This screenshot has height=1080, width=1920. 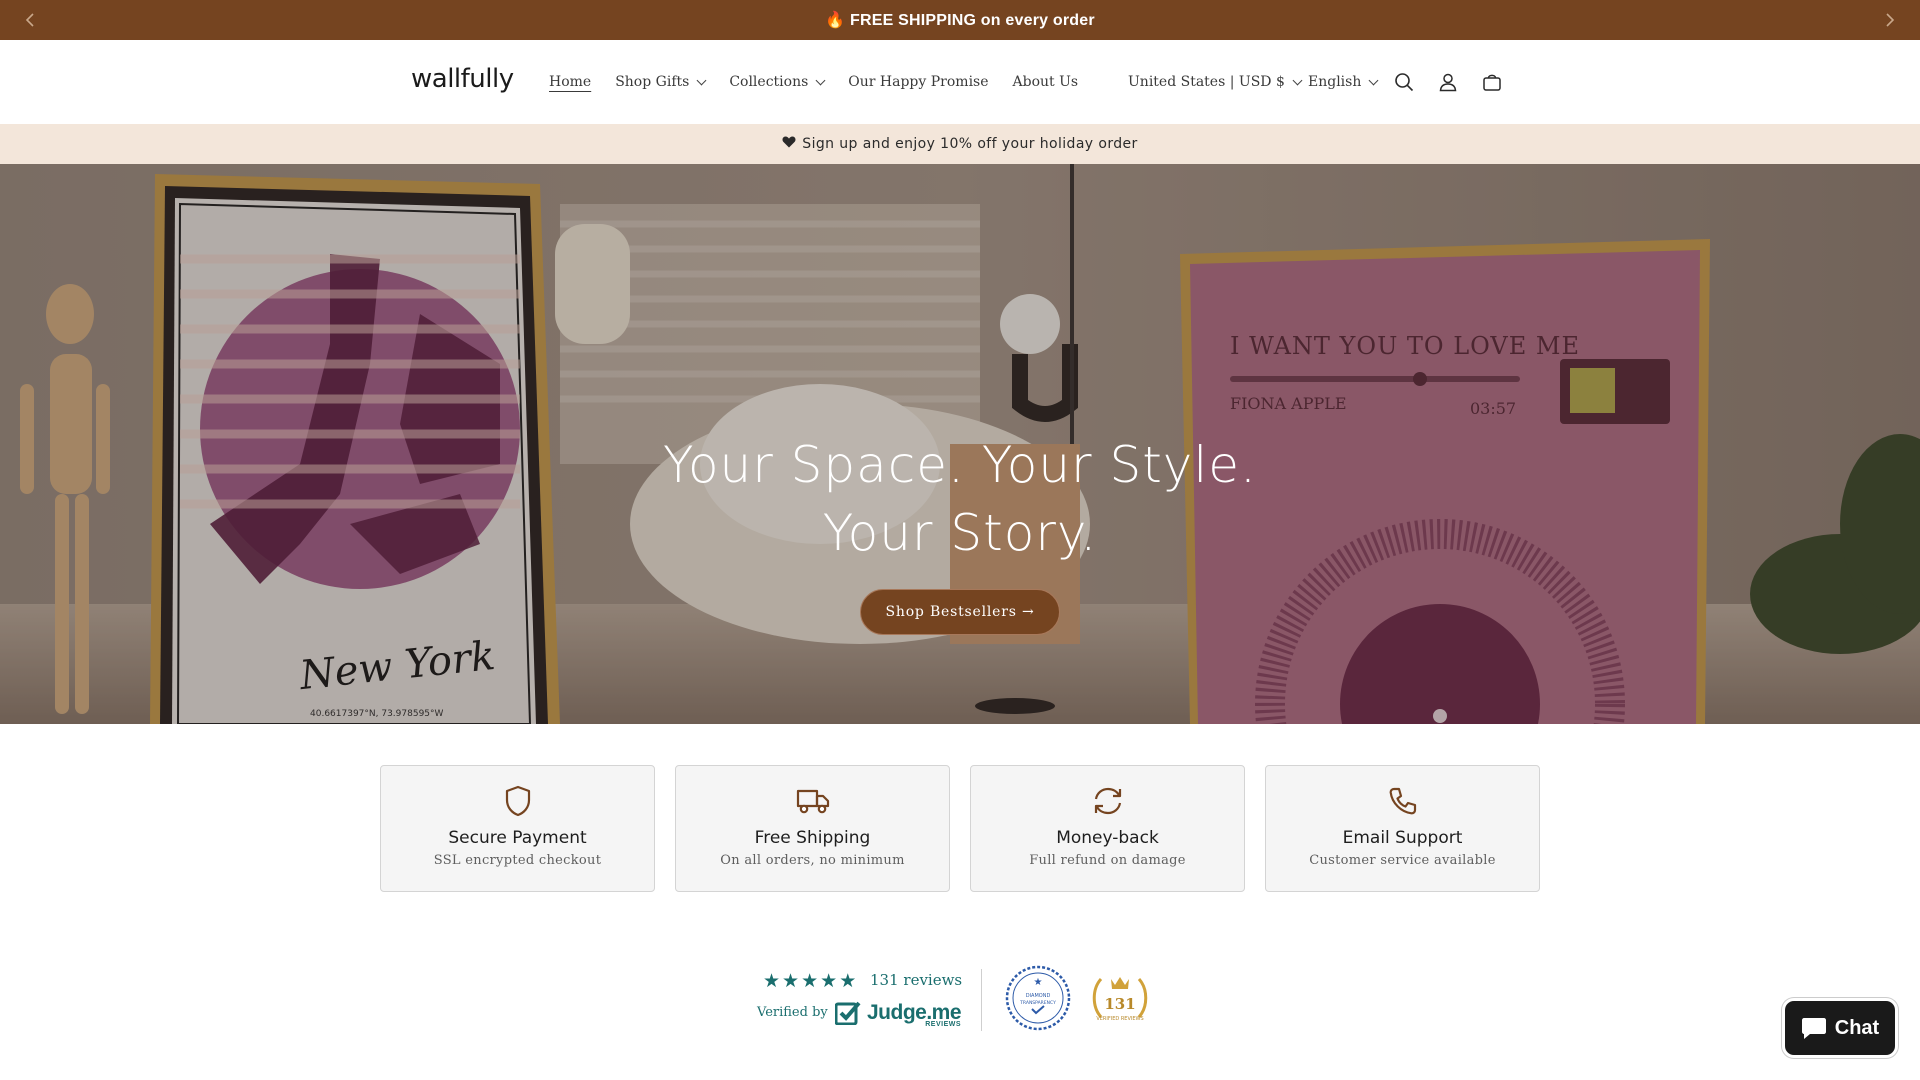 I want to click on feature-subtitle: SSL encrypted checkout, so click(x=517, y=860).